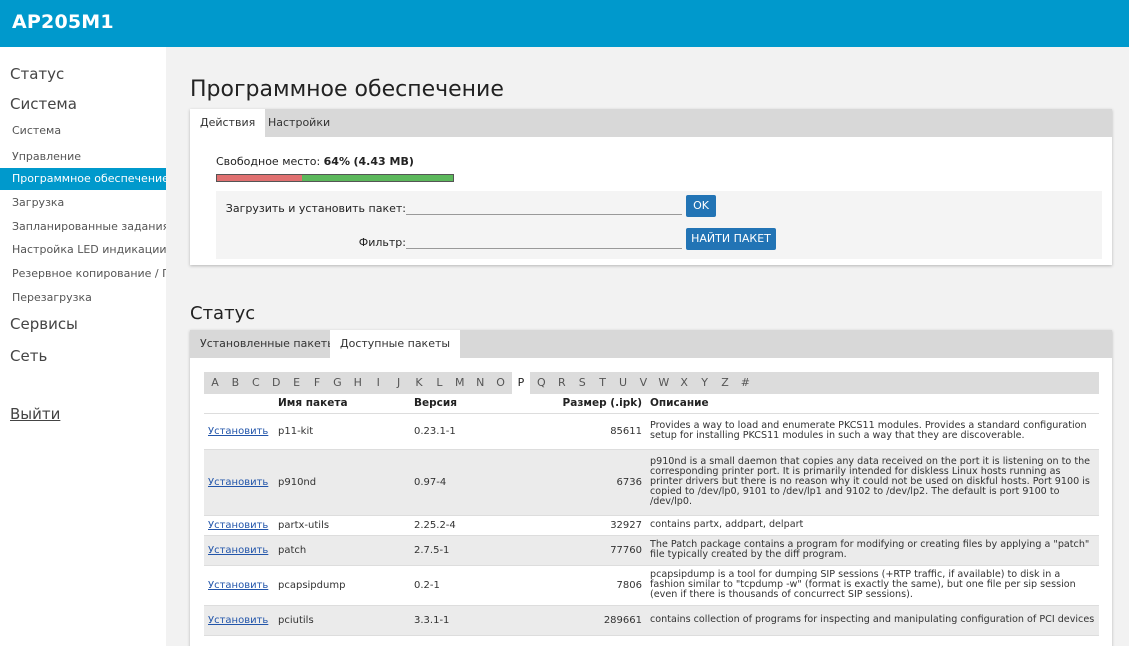 The width and height of the screenshot is (1129, 646). I want to click on package-description: contains partx, addpart, delpart, so click(872, 525).